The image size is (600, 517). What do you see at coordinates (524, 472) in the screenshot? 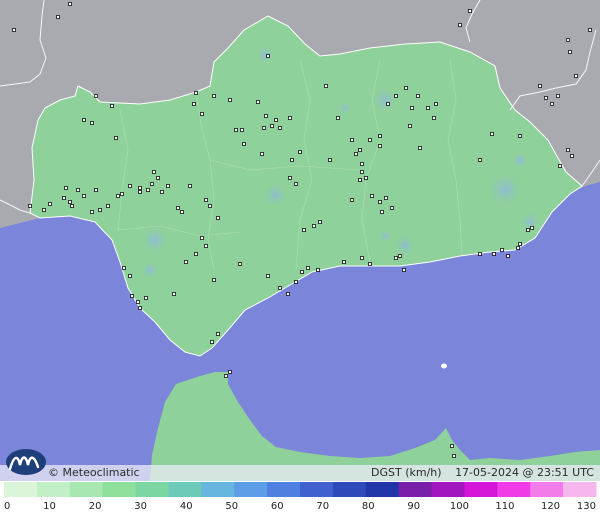
I see `timestamp-label: 17-05-2024 @ 23:51 UTC` at bounding box center [524, 472].